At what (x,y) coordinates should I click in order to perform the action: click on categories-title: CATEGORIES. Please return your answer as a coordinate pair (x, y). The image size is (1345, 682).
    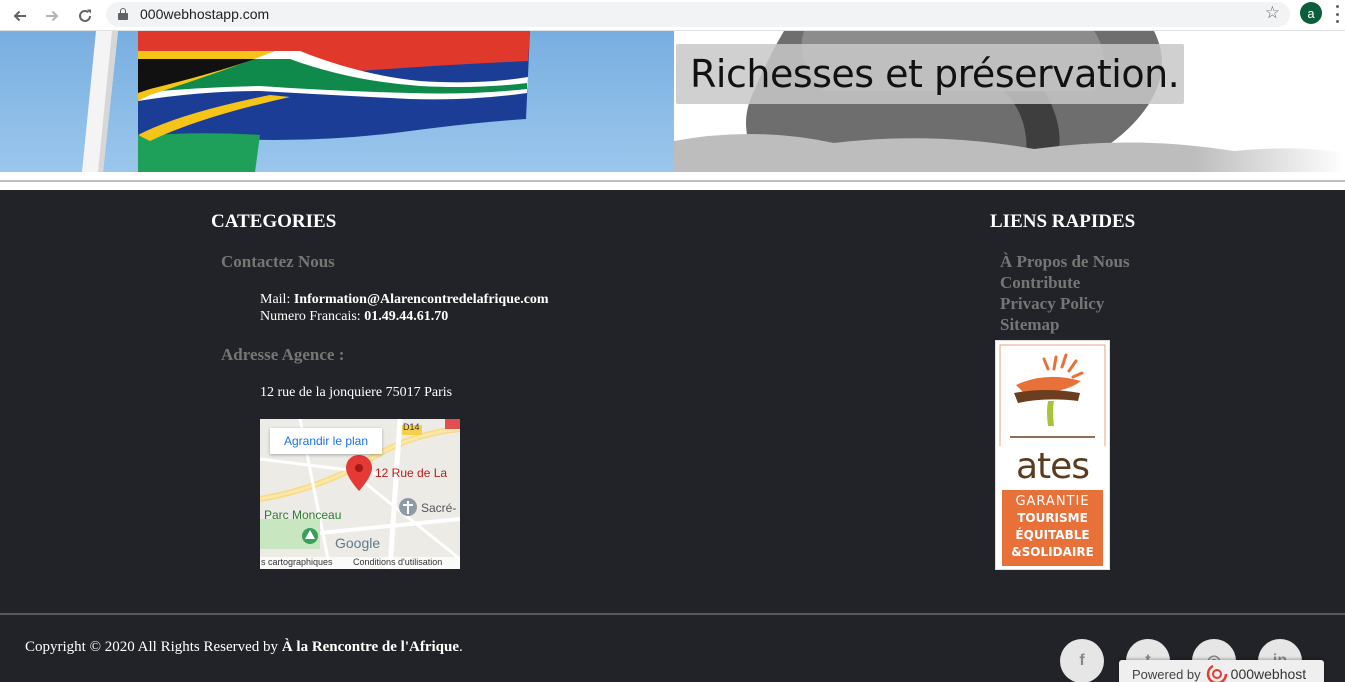
    Looking at the image, I should click on (274, 221).